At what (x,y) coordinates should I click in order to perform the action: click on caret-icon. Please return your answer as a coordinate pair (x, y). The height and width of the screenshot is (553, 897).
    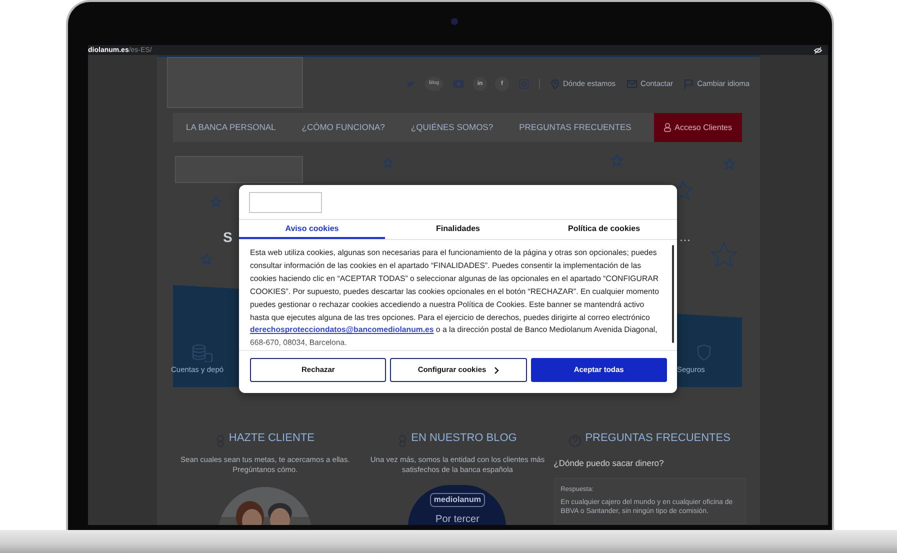
    Looking at the image, I should click on (497, 370).